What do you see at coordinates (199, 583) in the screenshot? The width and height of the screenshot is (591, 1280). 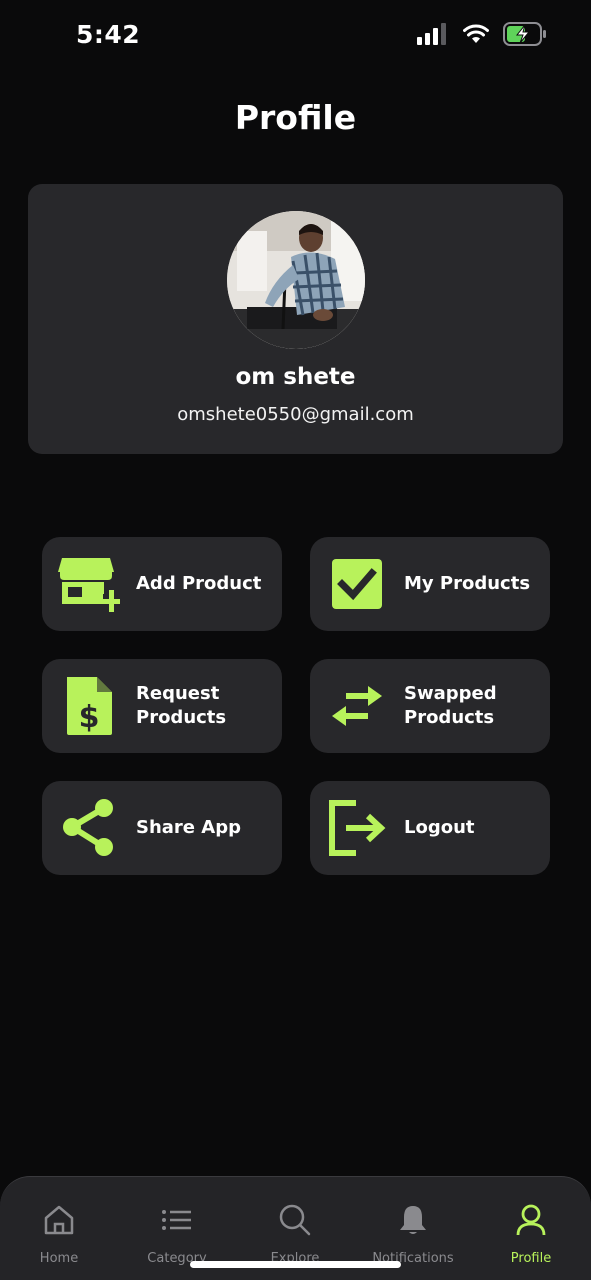 I see `add-product-label: Add Product` at bounding box center [199, 583].